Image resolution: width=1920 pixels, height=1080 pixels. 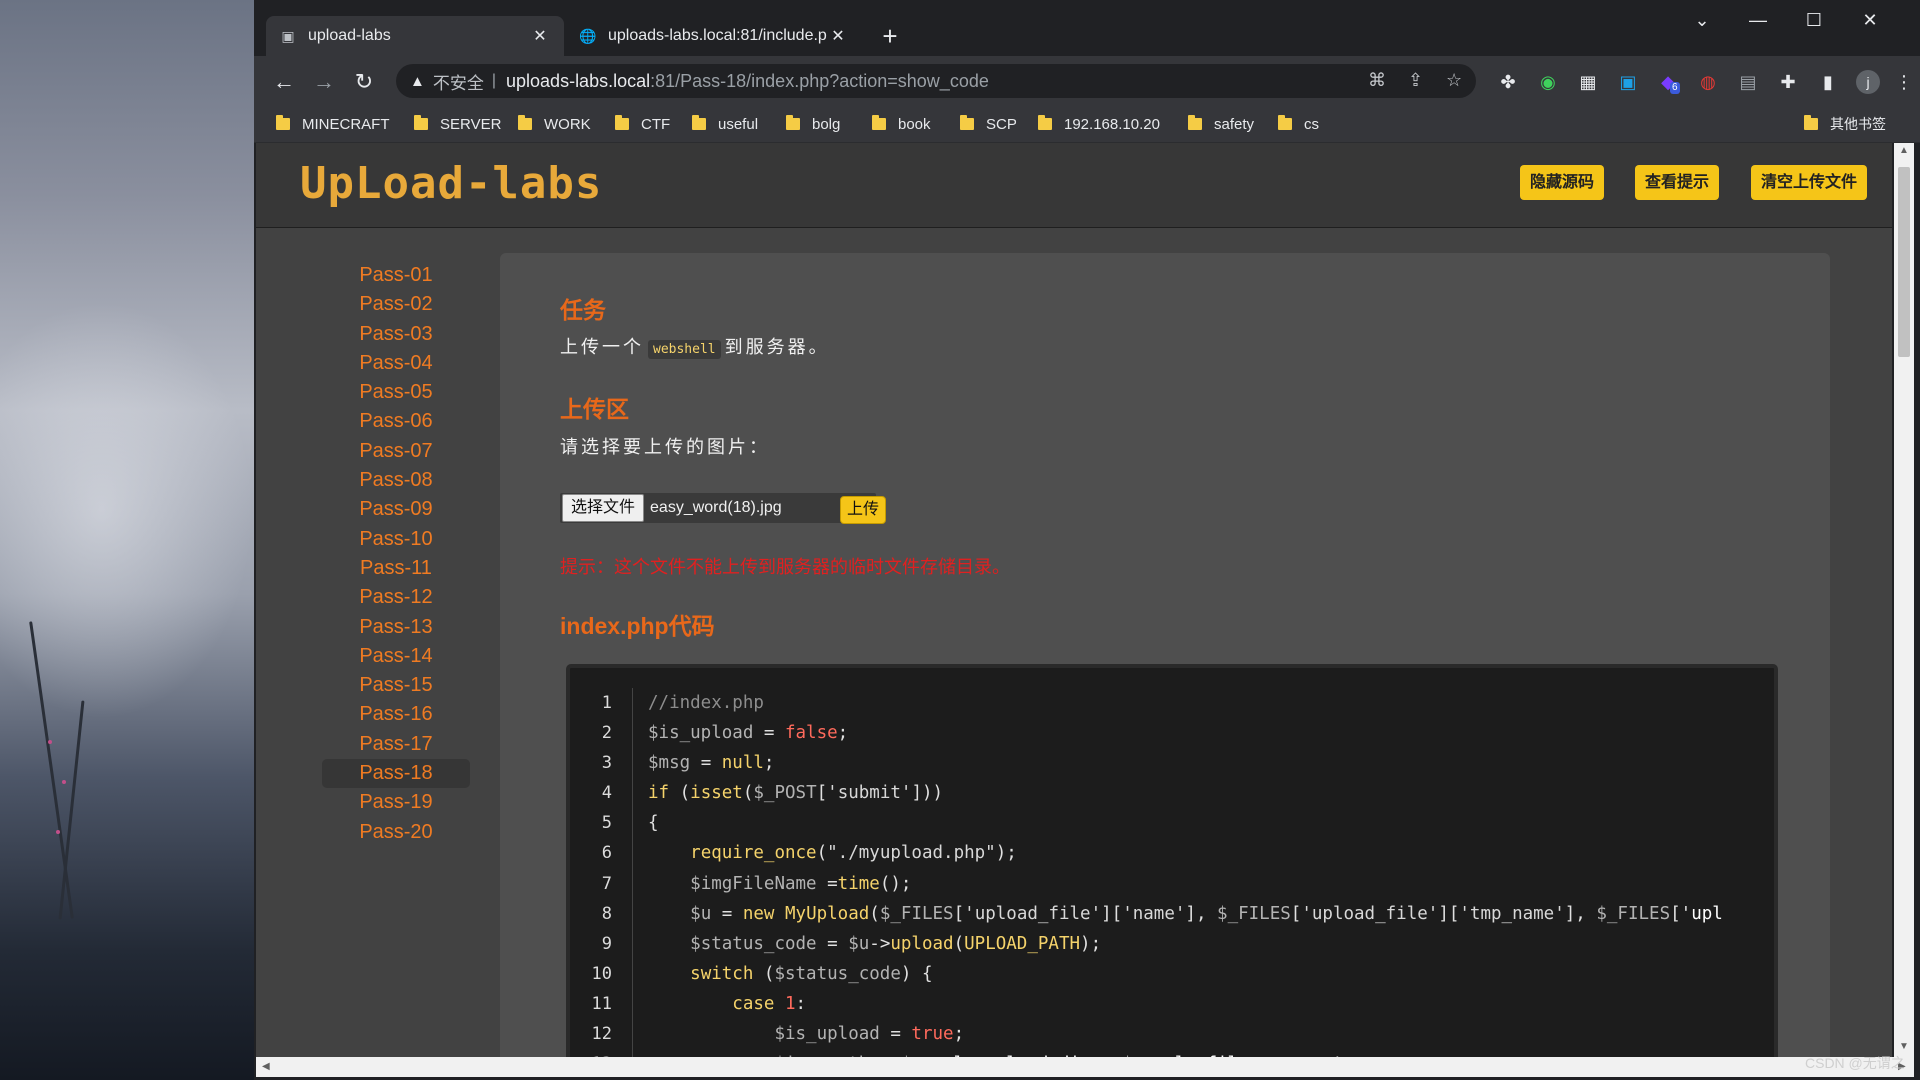 What do you see at coordinates (594, 409) in the screenshot?
I see `upload-heading: 上传区` at bounding box center [594, 409].